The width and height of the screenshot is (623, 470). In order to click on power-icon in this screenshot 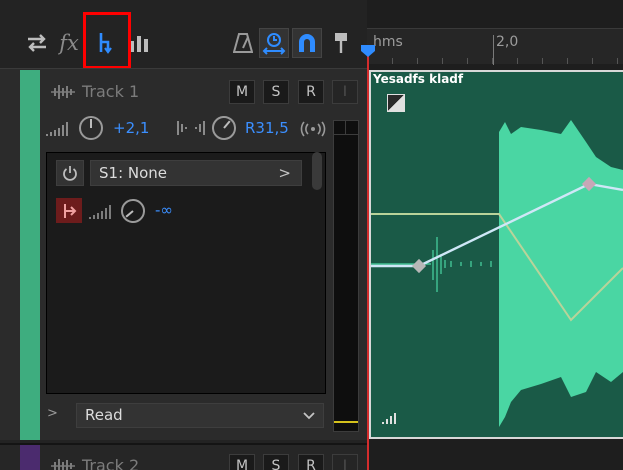, I will do `click(70, 173)`.